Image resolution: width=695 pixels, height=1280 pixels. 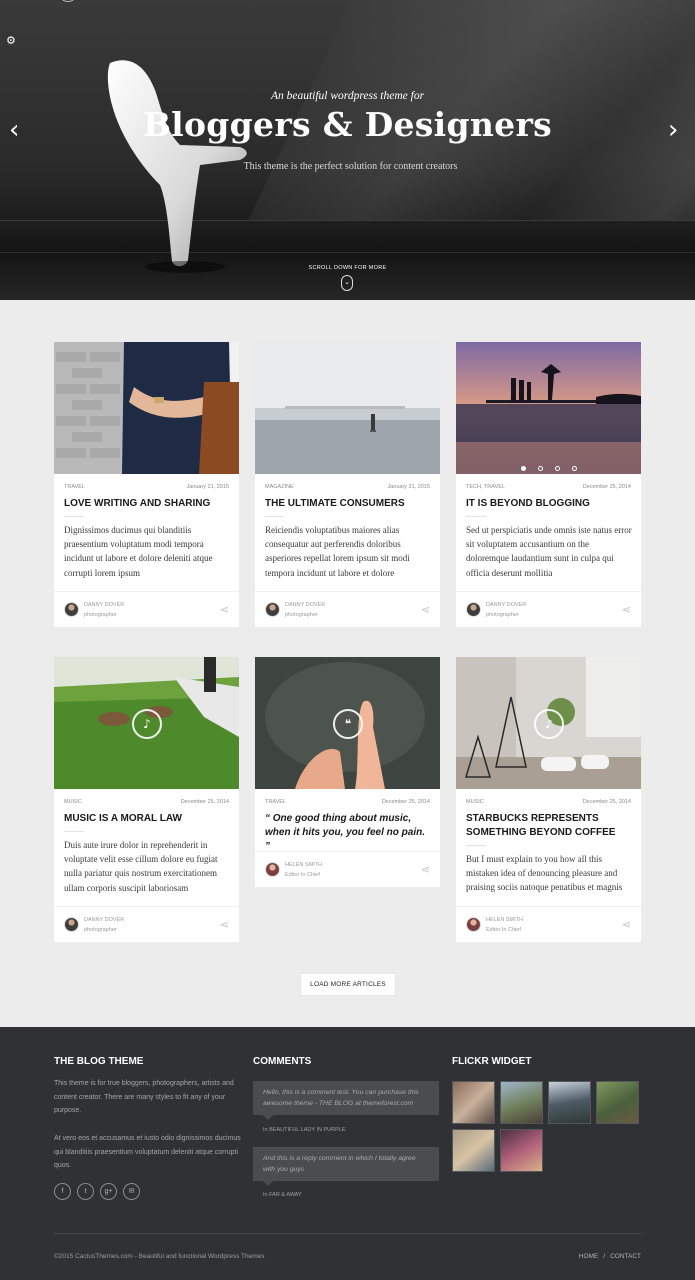 I want to click on comment-reference: In BEAUTIFUL LADY IN PURPLE, so click(x=304, y=1130).